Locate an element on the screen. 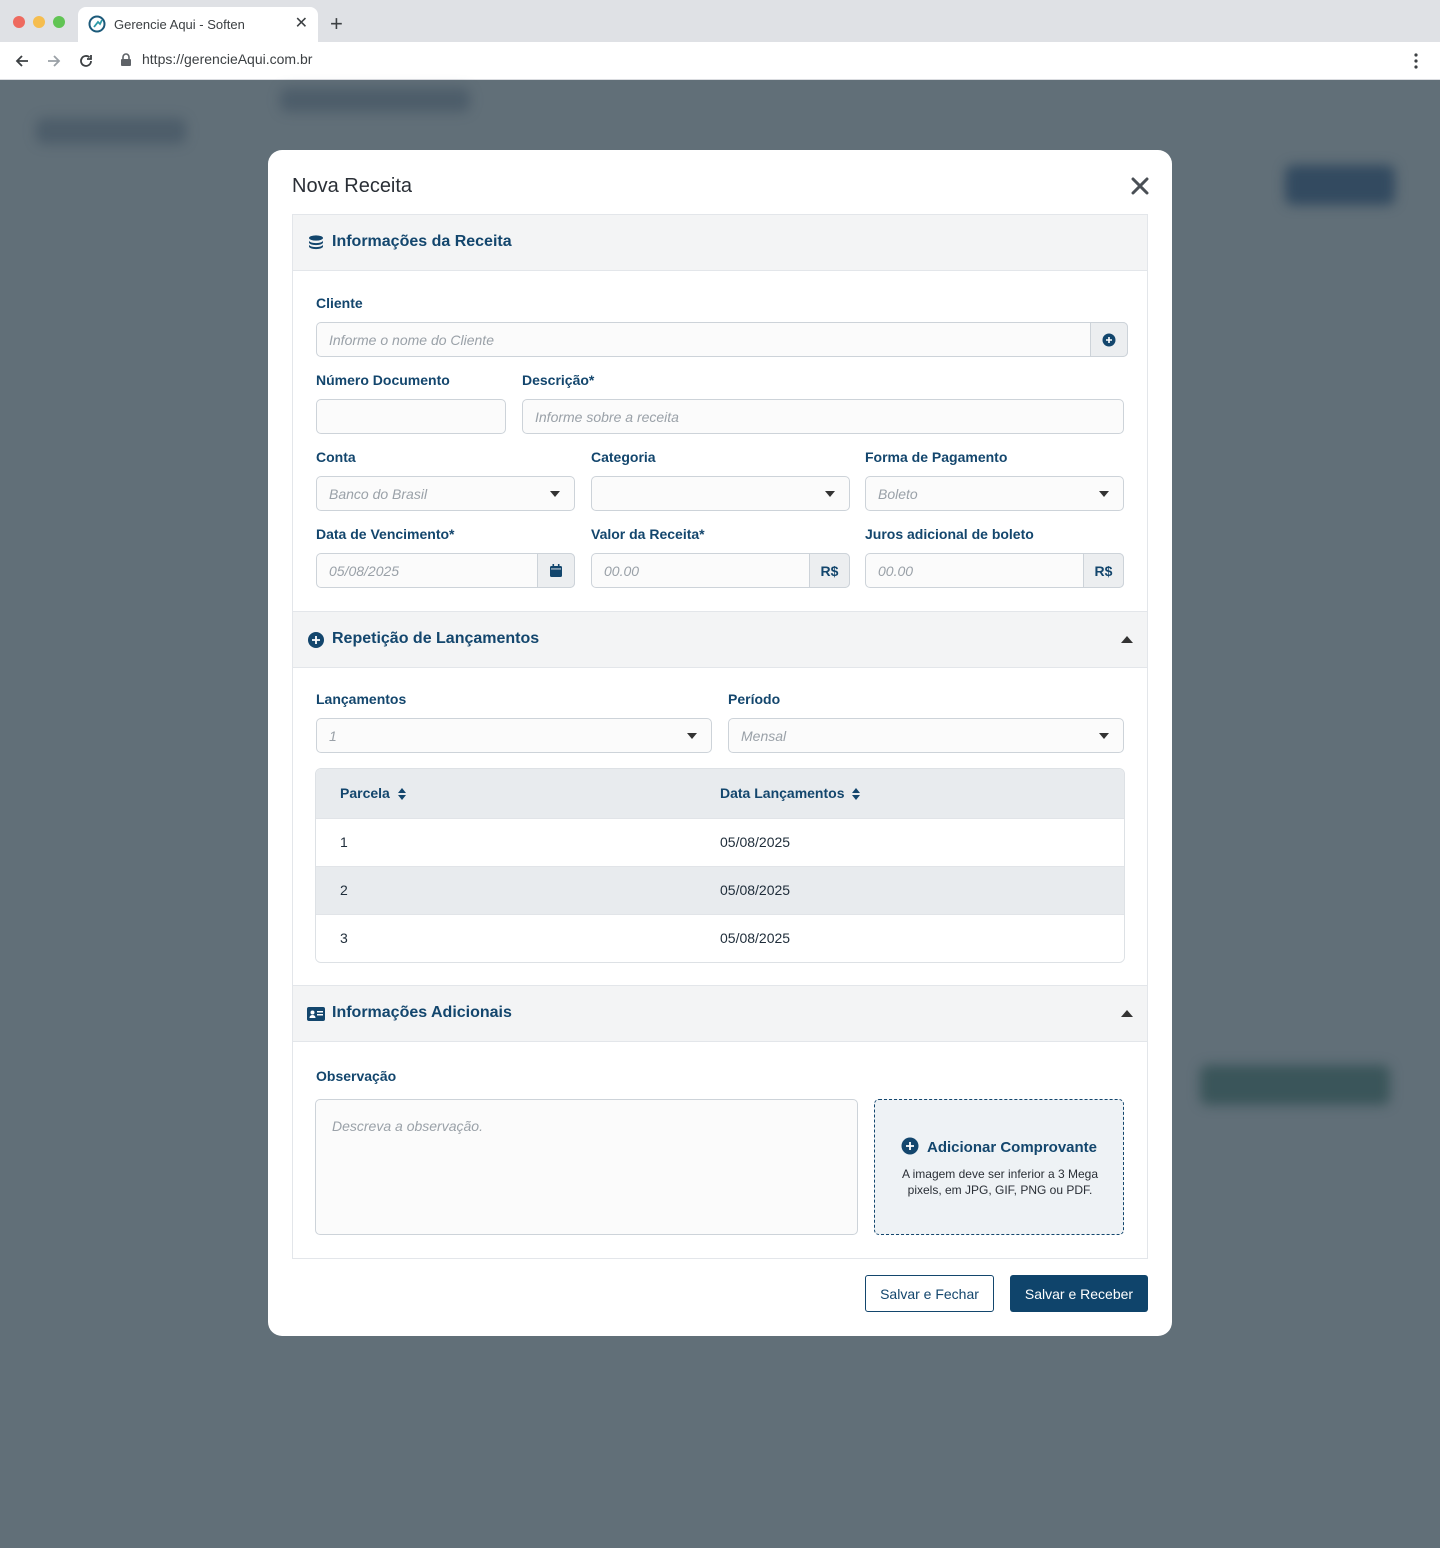 Image resolution: width=1440 pixels, height=1548 pixels. descricao-placeholder: Informe sobre a receita is located at coordinates (607, 417).